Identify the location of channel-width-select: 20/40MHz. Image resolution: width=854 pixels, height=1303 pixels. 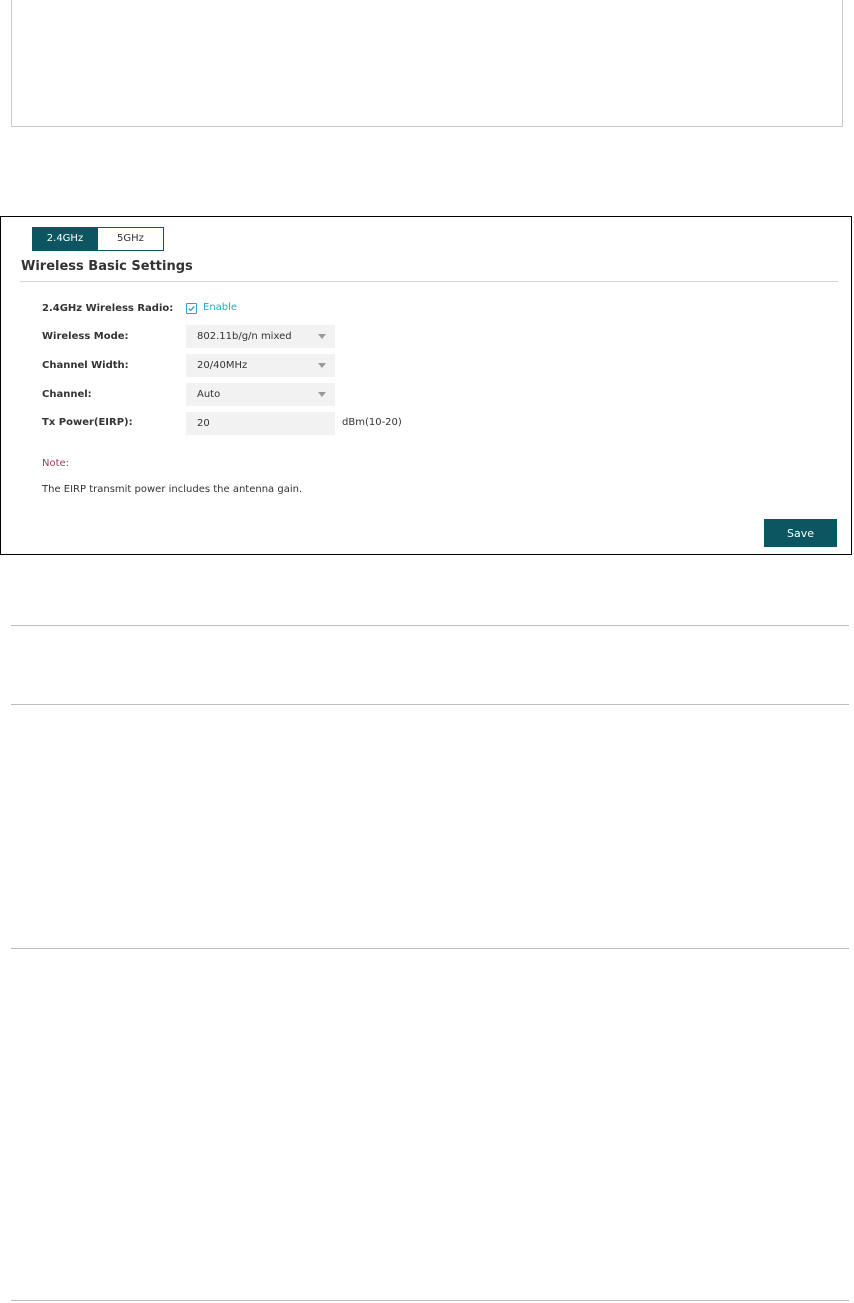
(260, 365).